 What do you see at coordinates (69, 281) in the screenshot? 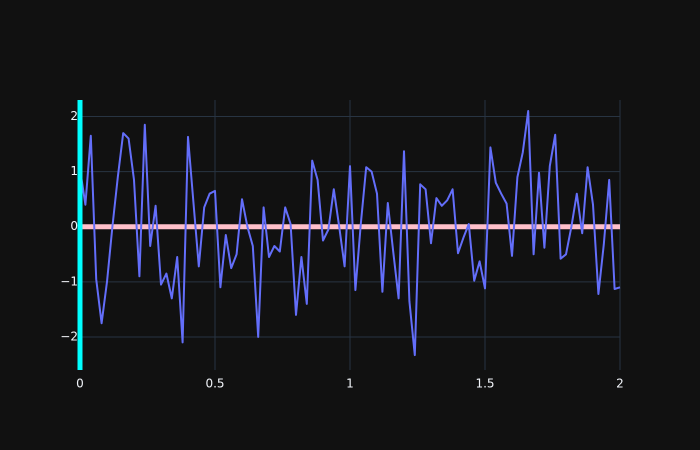
I see `y-tick-label: −1` at bounding box center [69, 281].